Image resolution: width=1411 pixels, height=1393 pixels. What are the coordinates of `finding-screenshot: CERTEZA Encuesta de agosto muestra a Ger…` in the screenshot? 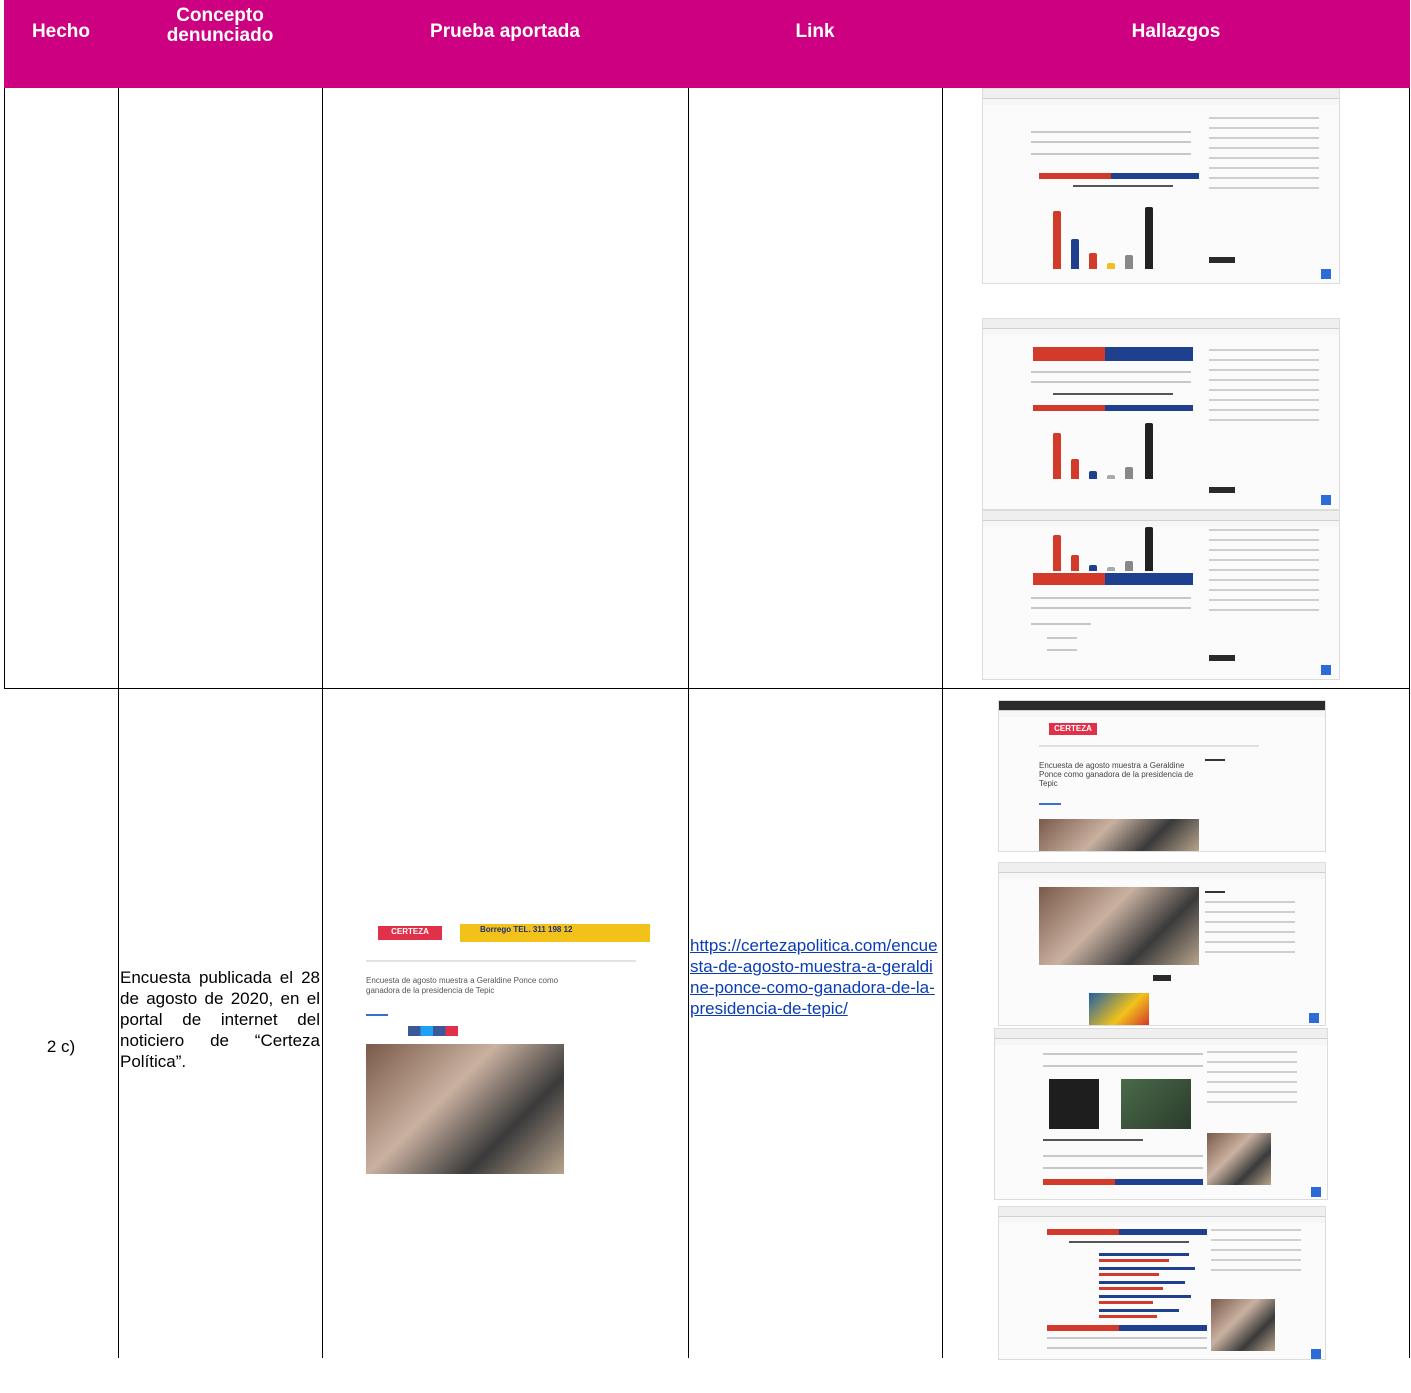 It's located at (1162, 776).